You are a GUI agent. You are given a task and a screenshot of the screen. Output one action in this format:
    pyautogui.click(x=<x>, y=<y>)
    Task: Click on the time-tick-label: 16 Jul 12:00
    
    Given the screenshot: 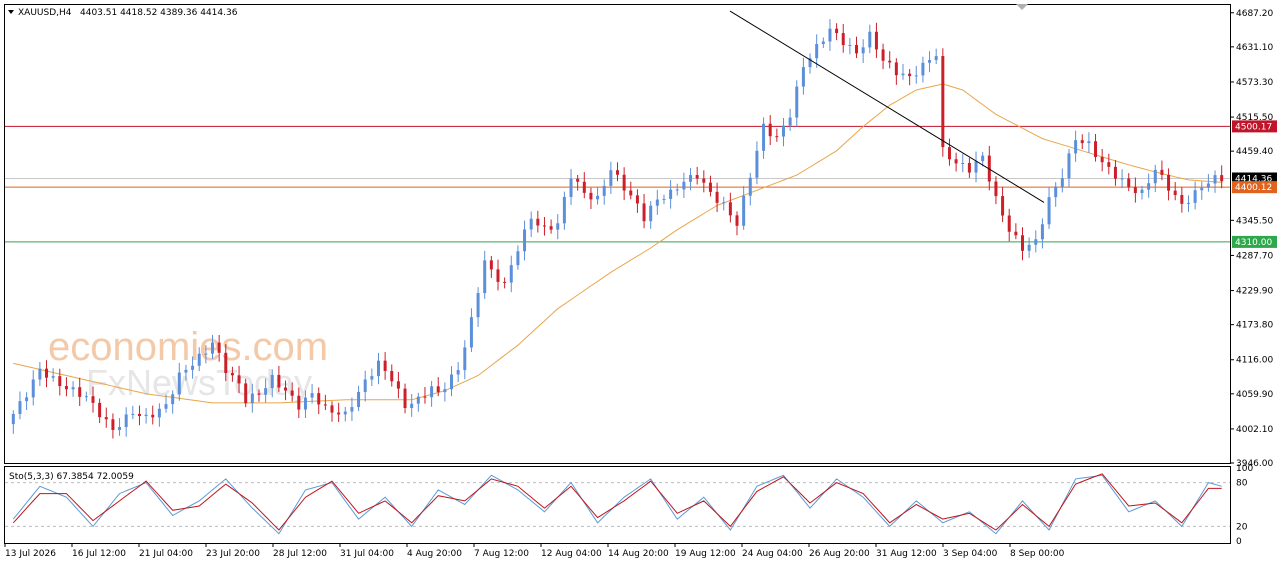 What is the action you would take?
    pyautogui.click(x=99, y=554)
    